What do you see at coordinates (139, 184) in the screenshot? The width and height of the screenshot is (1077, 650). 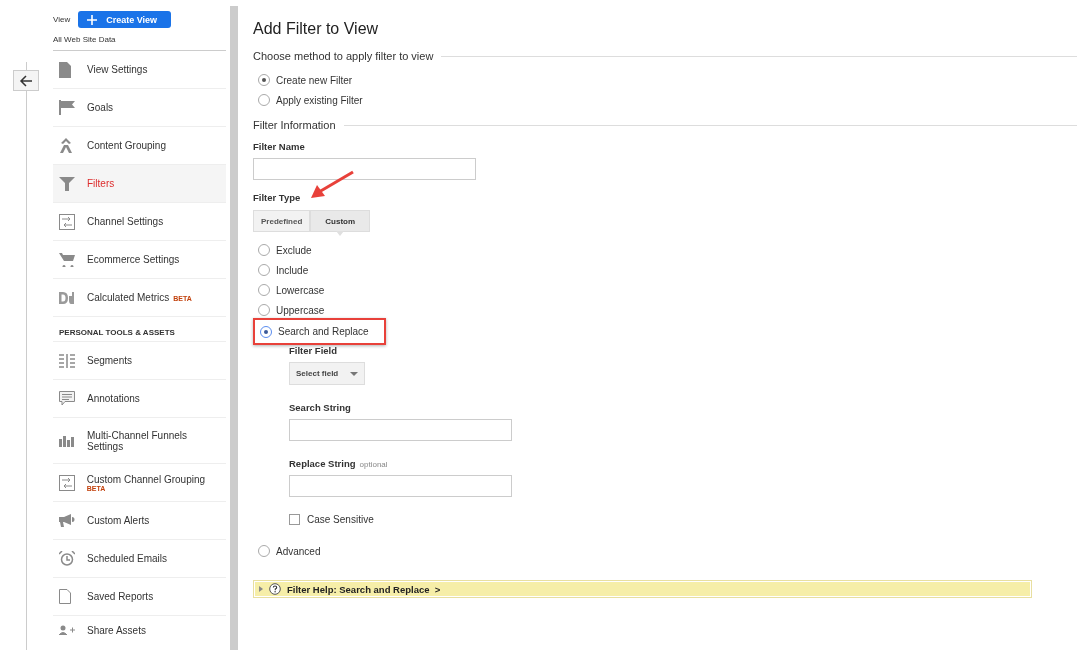 I see `sidebar-item: Filters` at bounding box center [139, 184].